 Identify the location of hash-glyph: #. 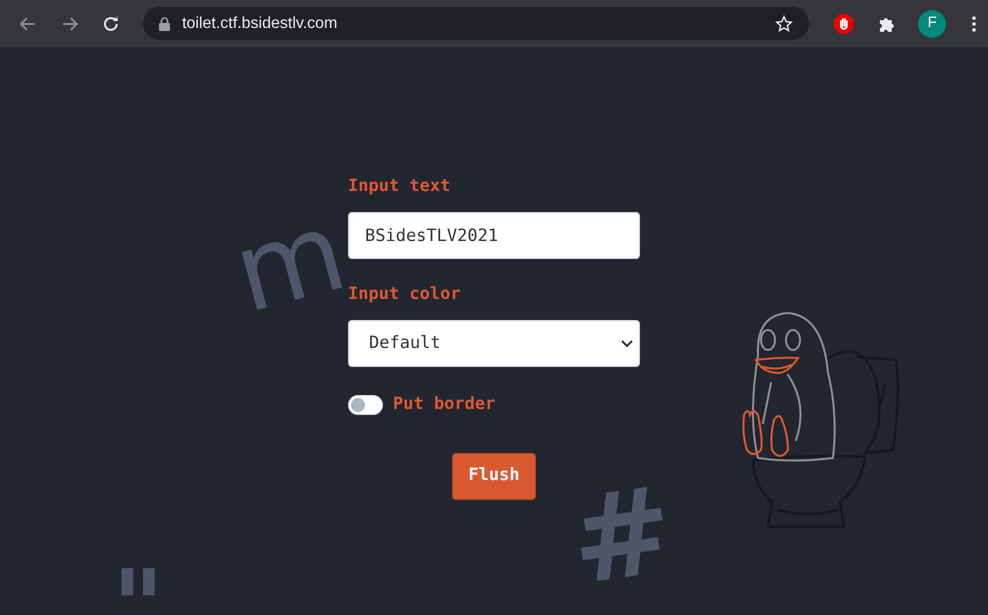
(622, 537).